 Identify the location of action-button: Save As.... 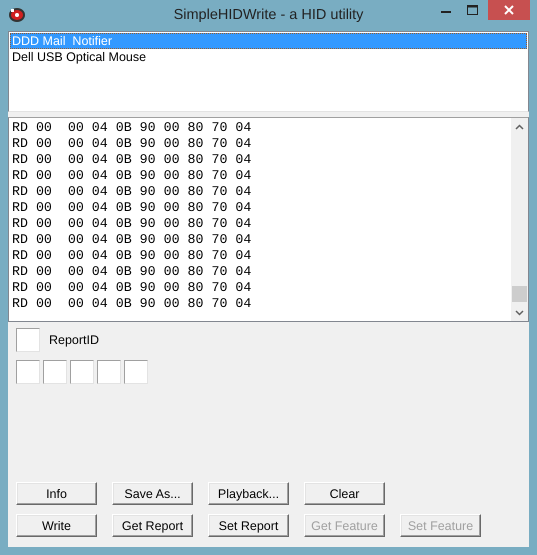
(152, 493).